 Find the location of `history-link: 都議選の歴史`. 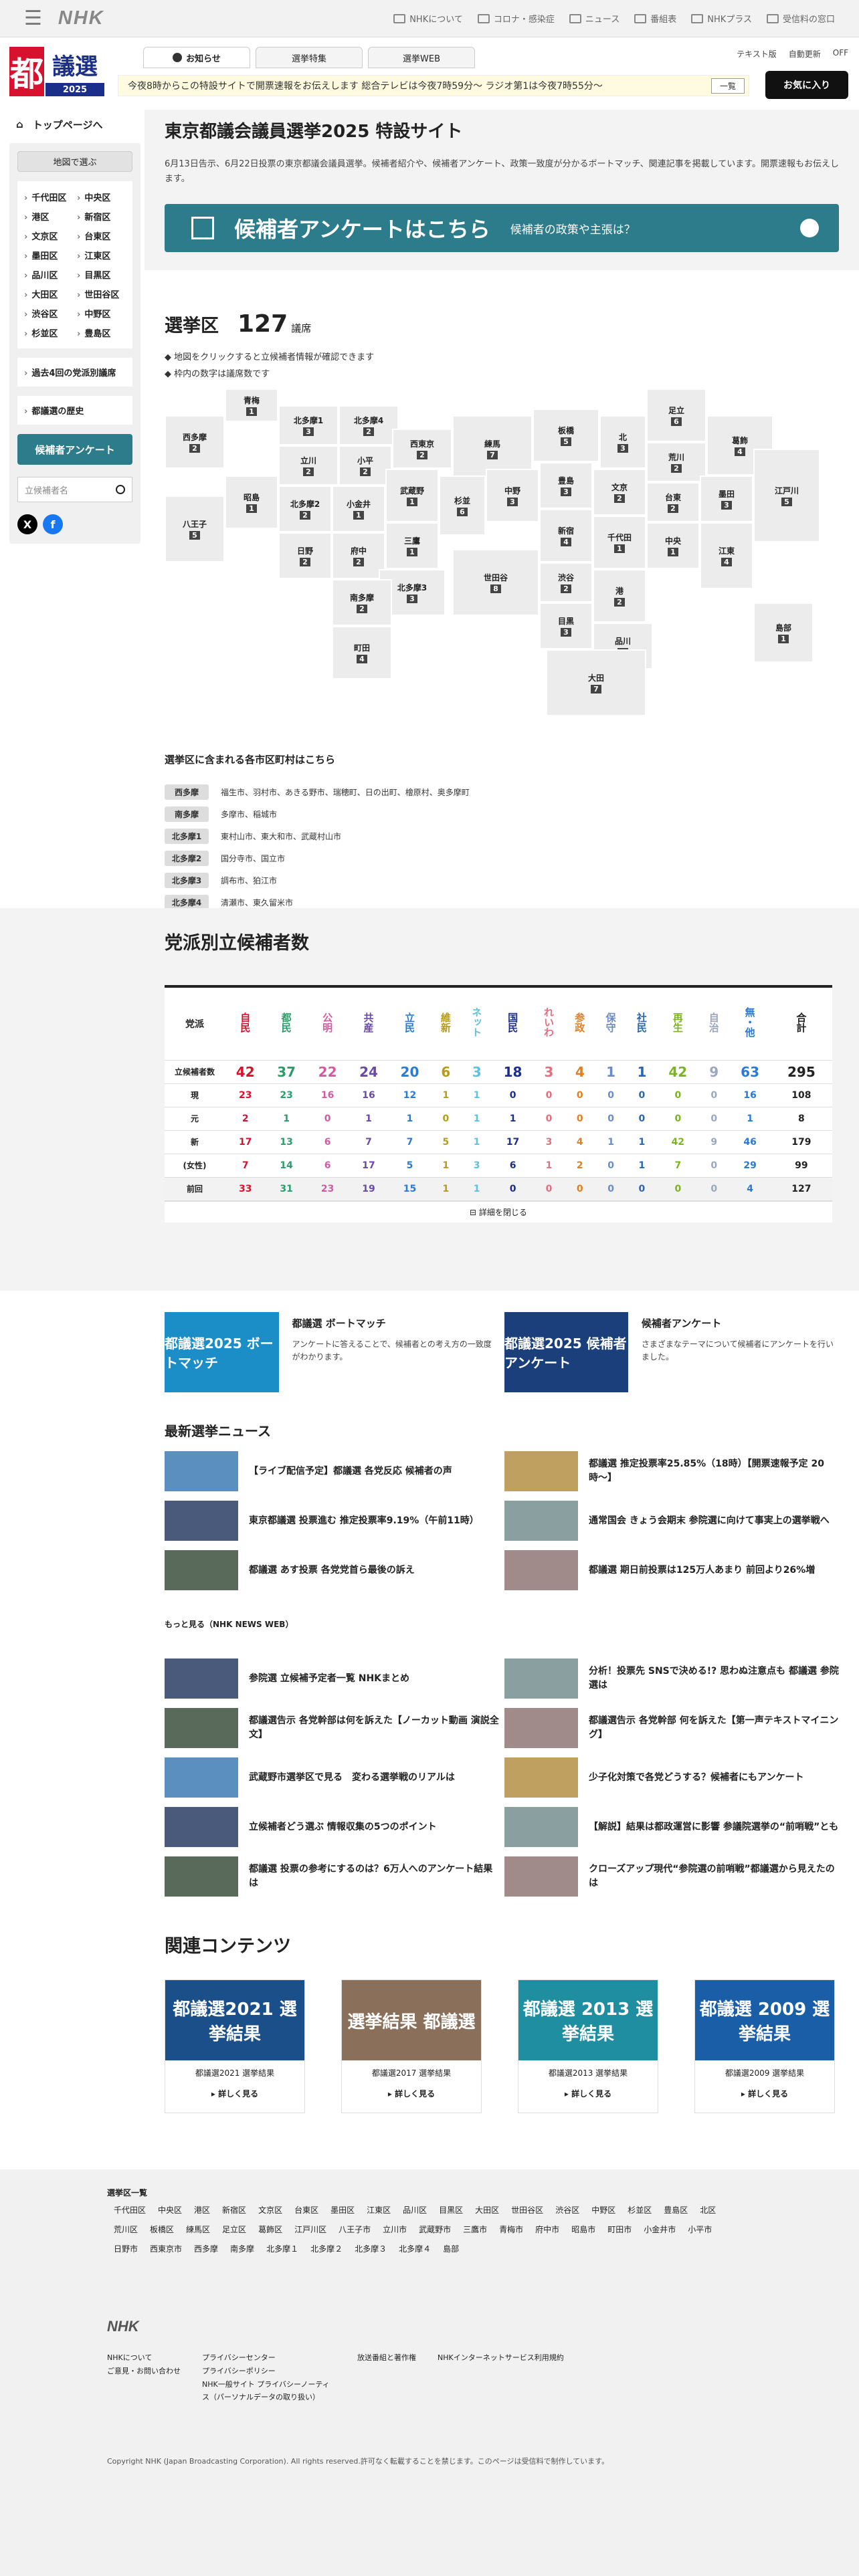

history-link: 都議選の歴史 is located at coordinates (74, 410).